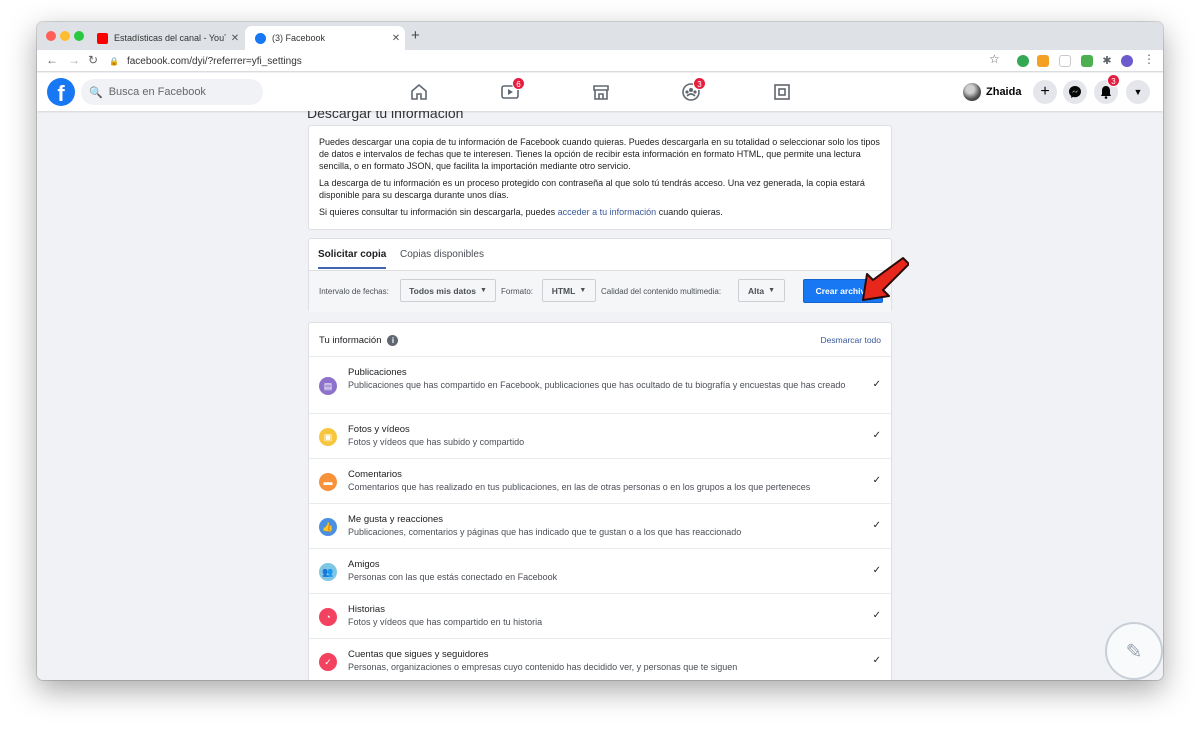 This screenshot has width=1200, height=733. Describe the element at coordinates (52, 60) in the screenshot. I see `back-icon: ←` at that location.